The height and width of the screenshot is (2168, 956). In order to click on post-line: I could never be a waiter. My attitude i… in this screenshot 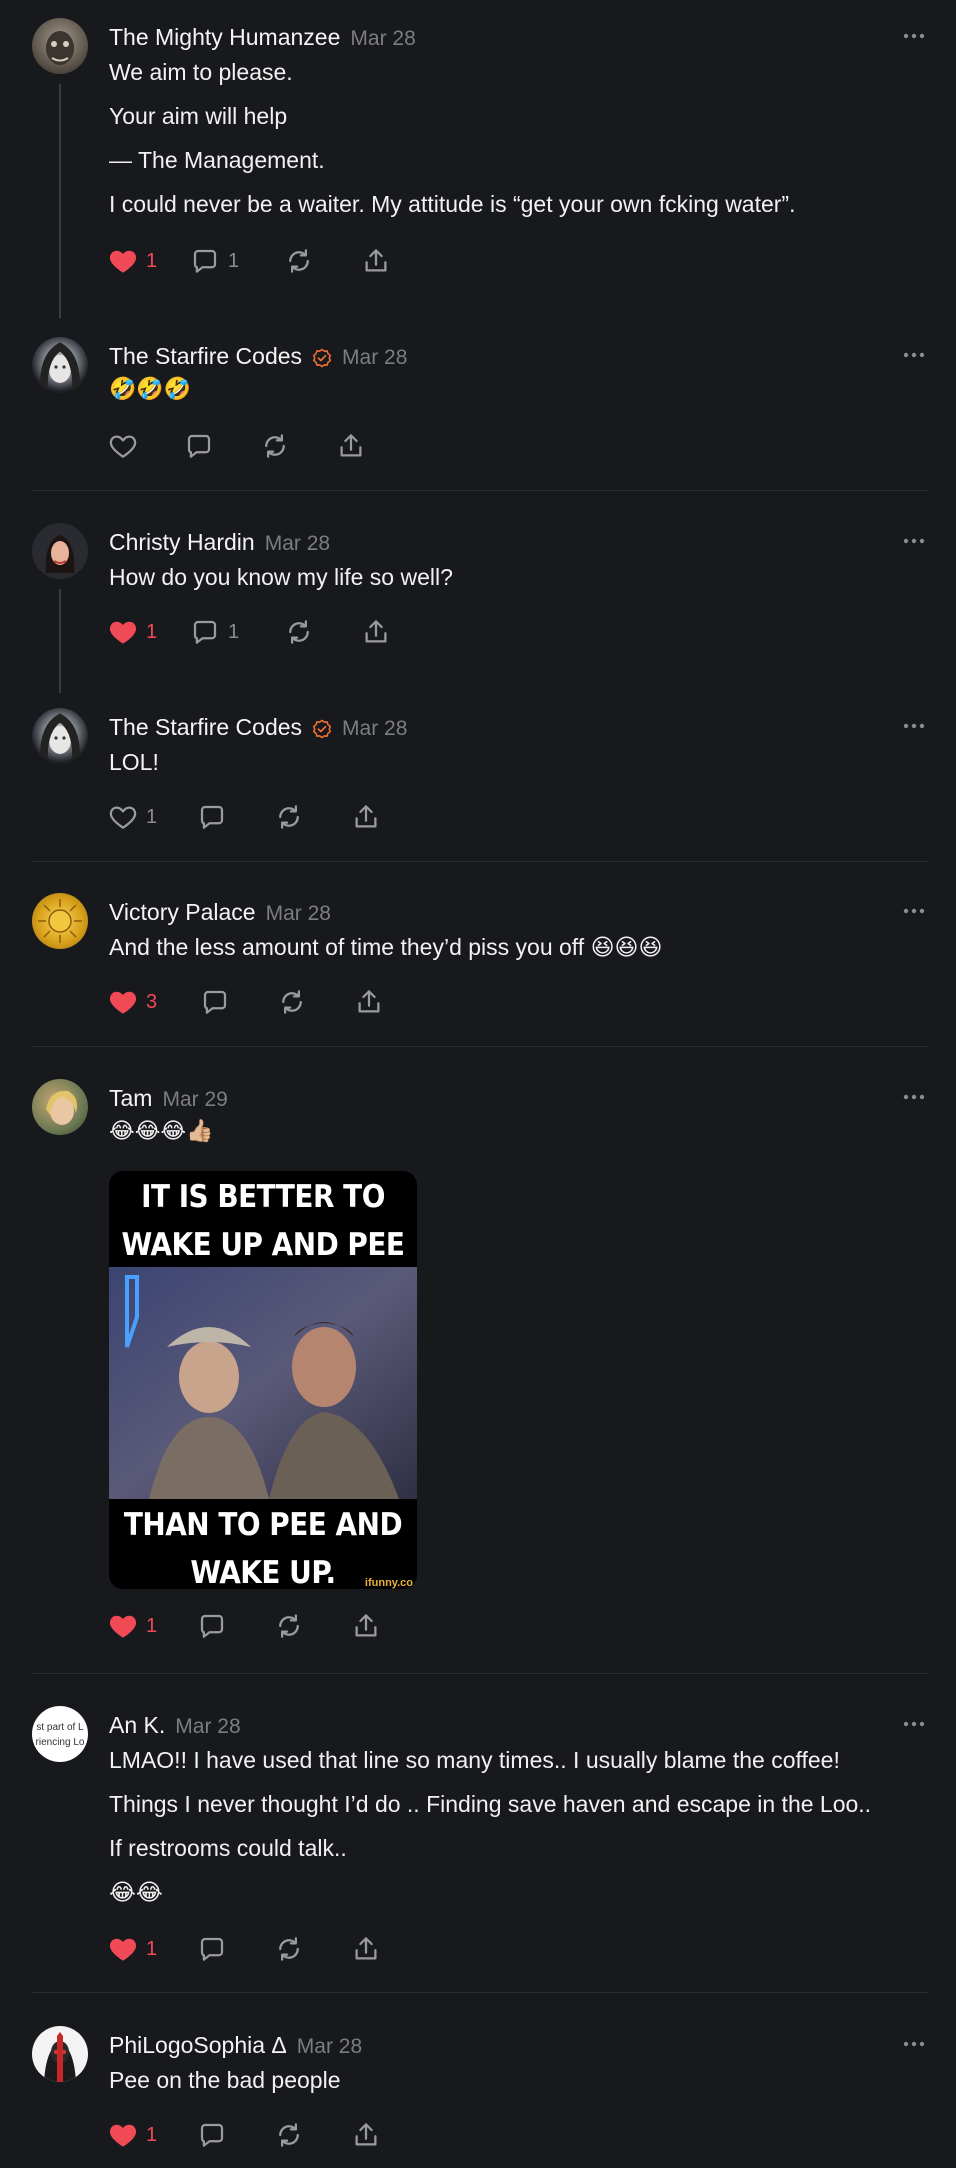, I will do `click(452, 204)`.